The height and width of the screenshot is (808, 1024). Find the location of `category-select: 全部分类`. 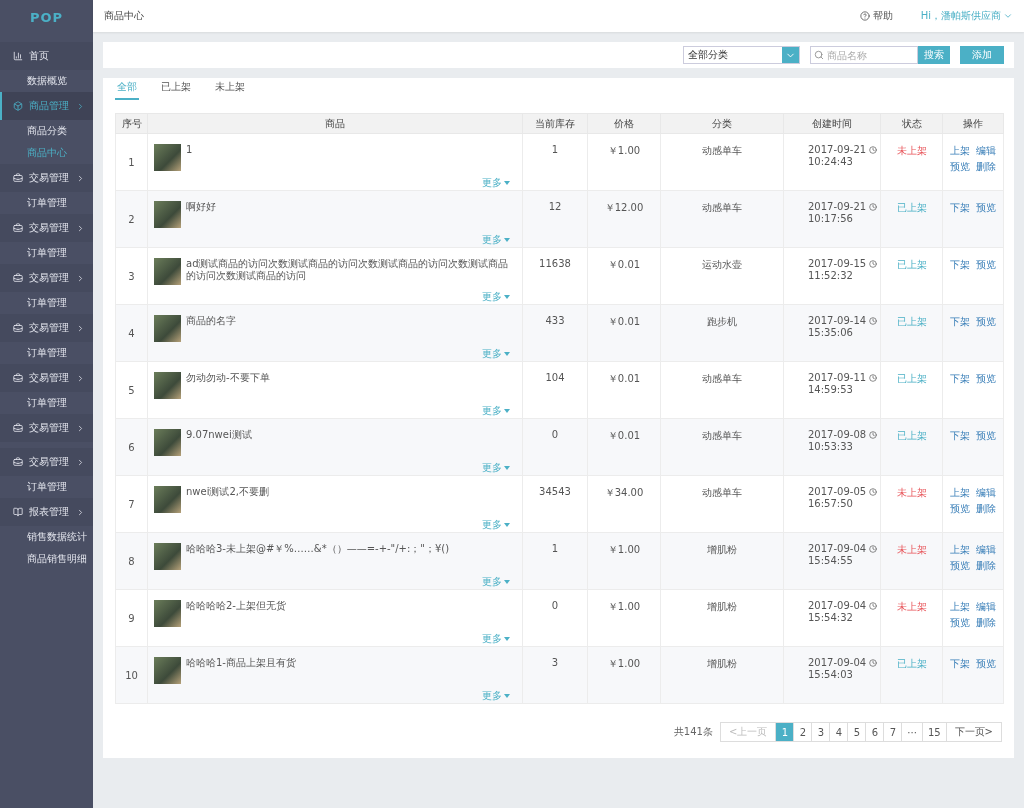

category-select: 全部分类 is located at coordinates (741, 55).